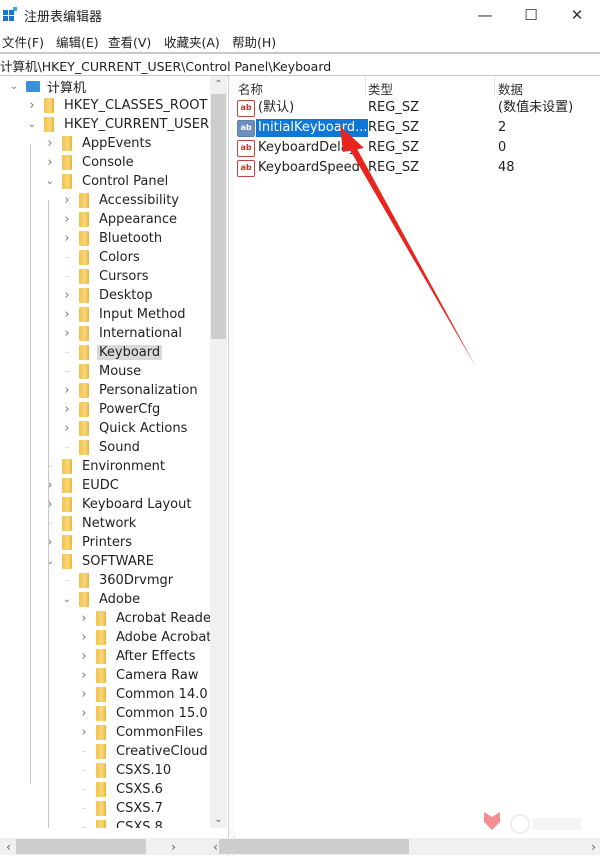 This screenshot has height=856, width=600. I want to click on tree-node: – CSXS.7, so click(121, 808).